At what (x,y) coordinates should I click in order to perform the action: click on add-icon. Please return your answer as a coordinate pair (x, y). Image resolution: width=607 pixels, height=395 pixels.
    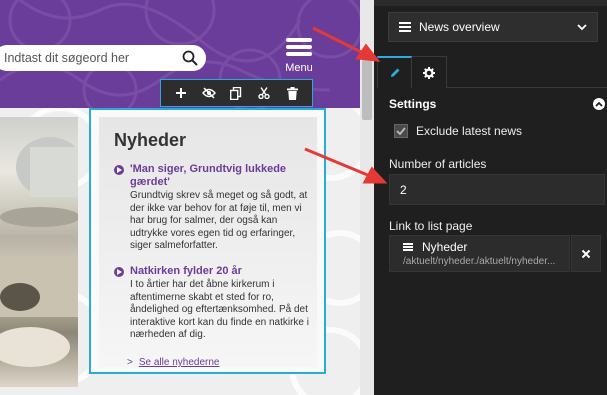
    Looking at the image, I should click on (180, 93).